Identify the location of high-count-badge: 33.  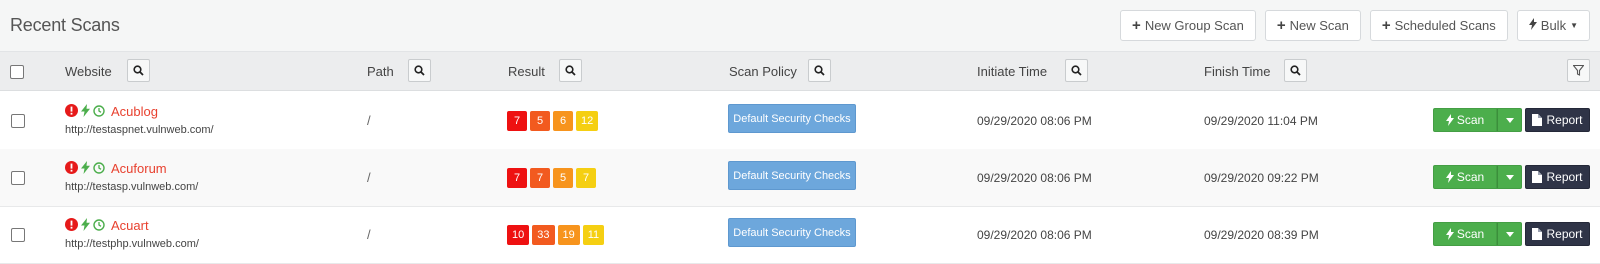
(543, 235).